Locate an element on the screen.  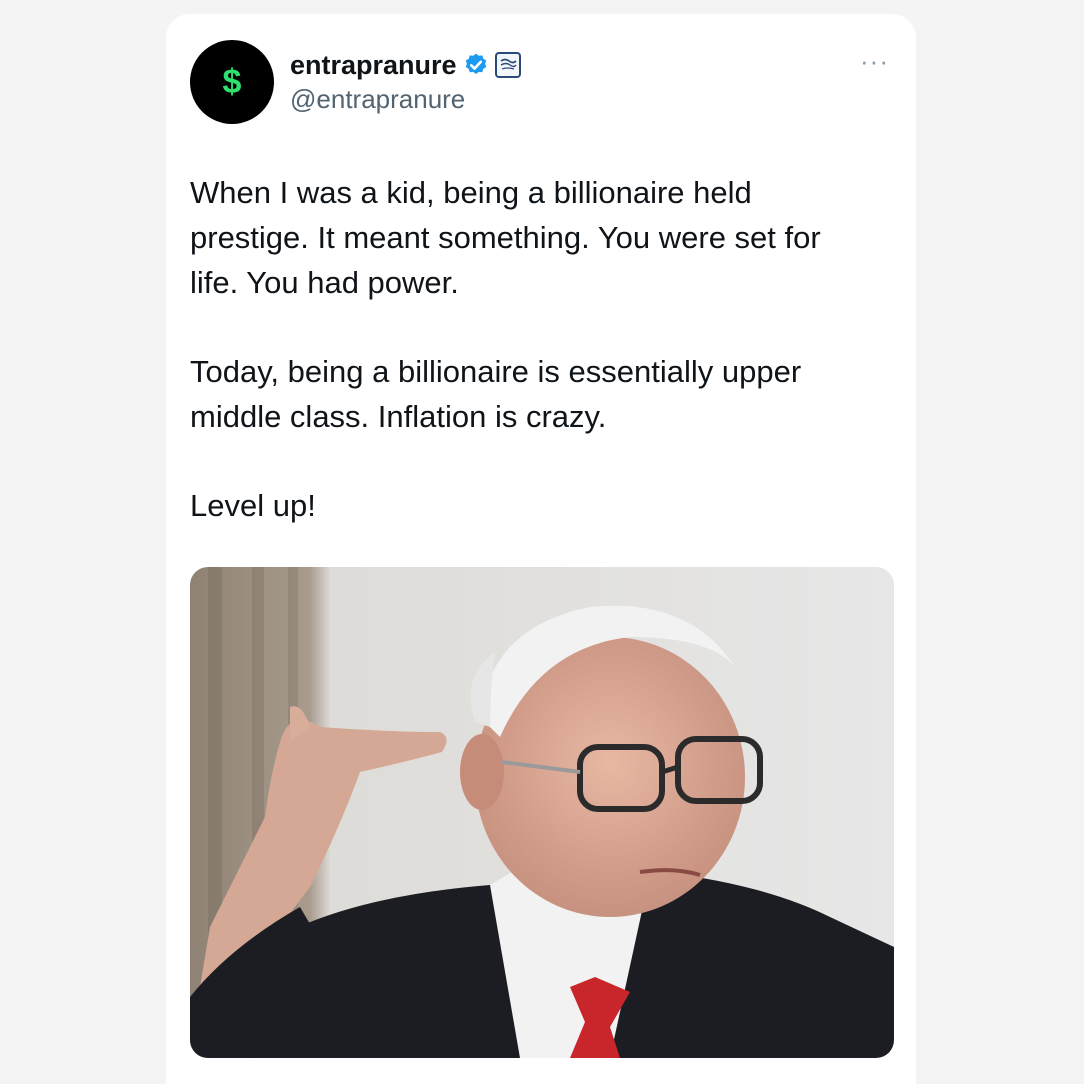
avatar-dollar-glyph: $ is located at coordinates (232, 81).